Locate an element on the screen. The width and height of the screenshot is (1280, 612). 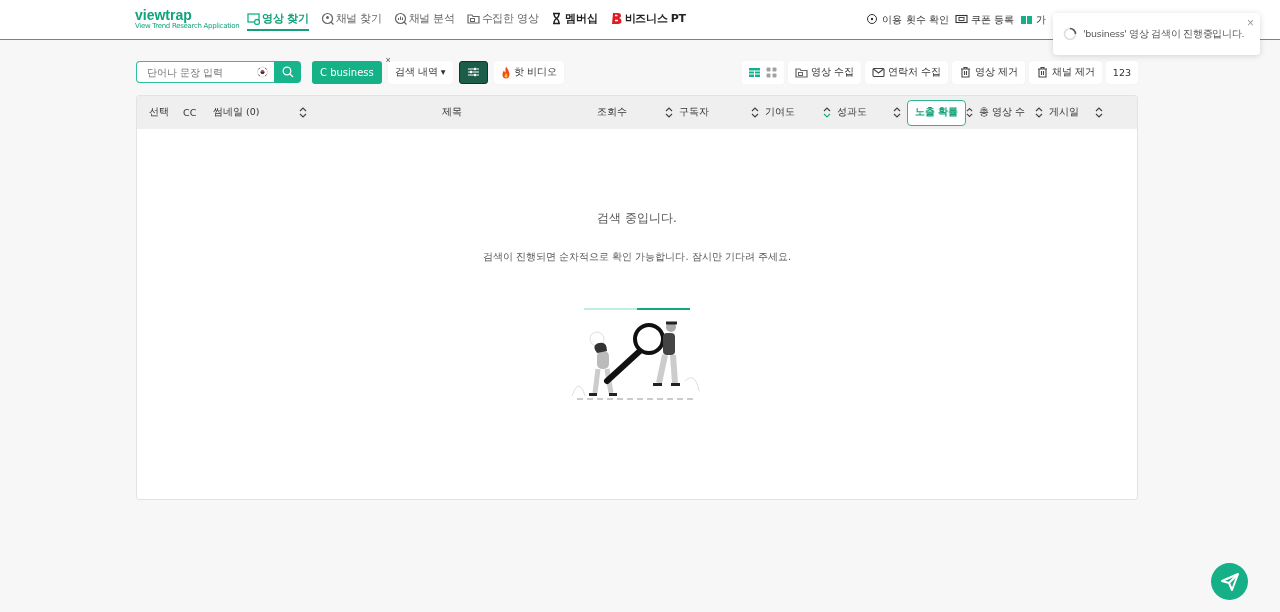
toolbar-button: 연락처 수집 is located at coordinates (906, 72).